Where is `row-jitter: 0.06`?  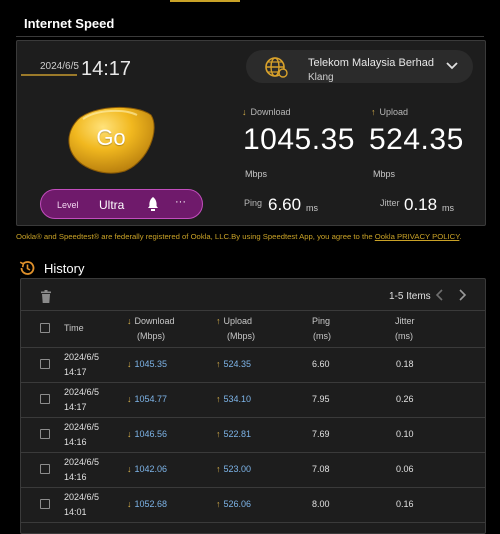 row-jitter: 0.06 is located at coordinates (405, 469).